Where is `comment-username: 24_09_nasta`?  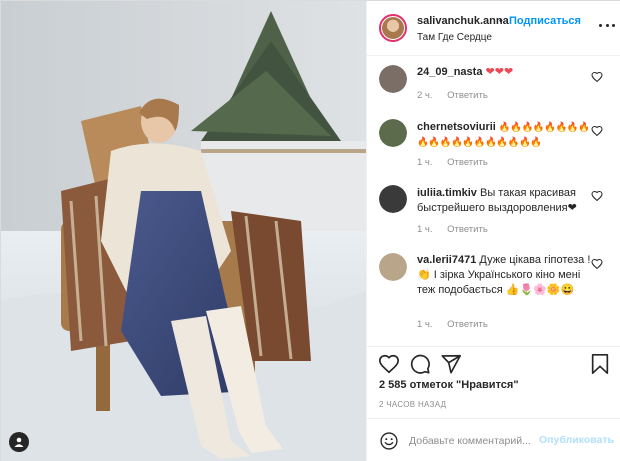 comment-username: 24_09_nasta is located at coordinates (449, 72).